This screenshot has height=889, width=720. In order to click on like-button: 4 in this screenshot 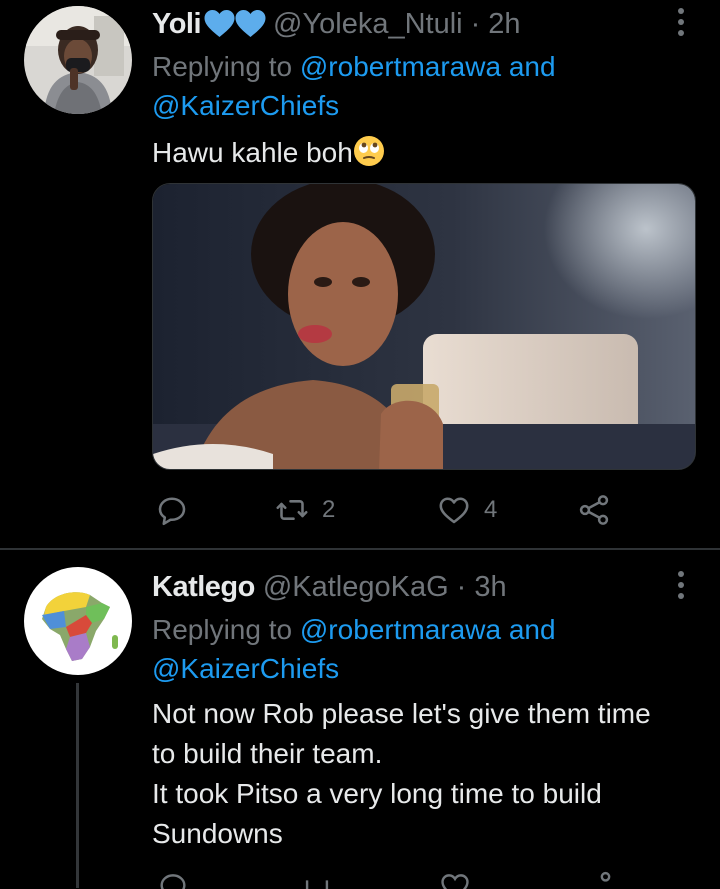, I will do `click(466, 510)`.